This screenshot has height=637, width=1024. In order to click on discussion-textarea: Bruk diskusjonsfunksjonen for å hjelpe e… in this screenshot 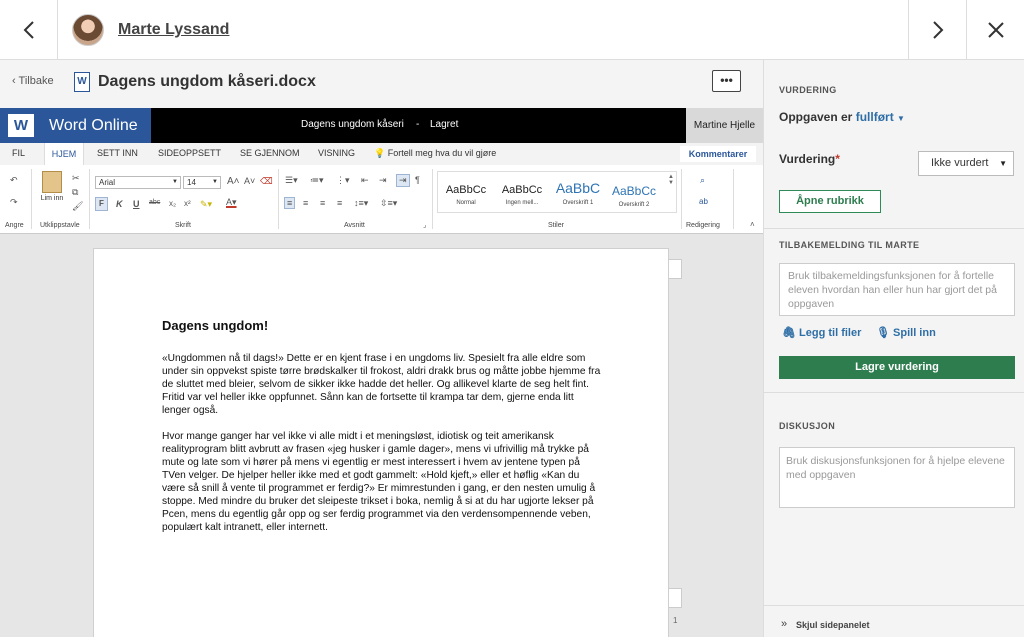, I will do `click(897, 477)`.